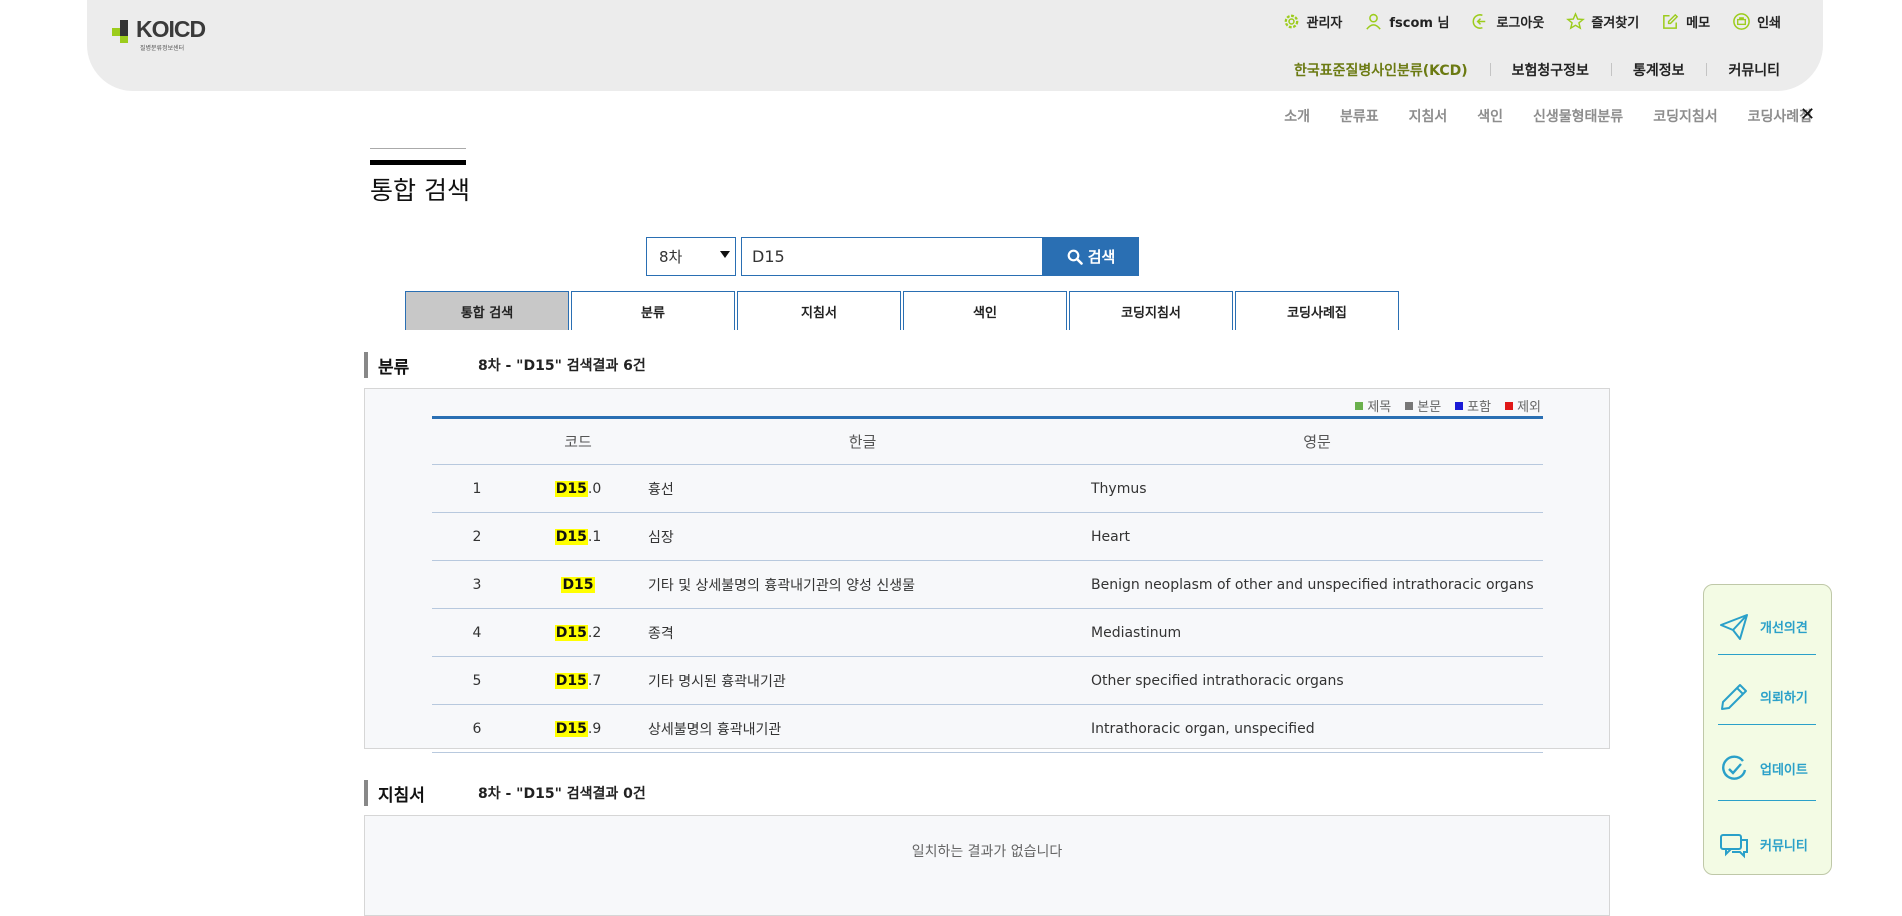  What do you see at coordinates (1578, 116) in the screenshot?
I see `subnav-neoplasm-morphology: 신생물형태분류` at bounding box center [1578, 116].